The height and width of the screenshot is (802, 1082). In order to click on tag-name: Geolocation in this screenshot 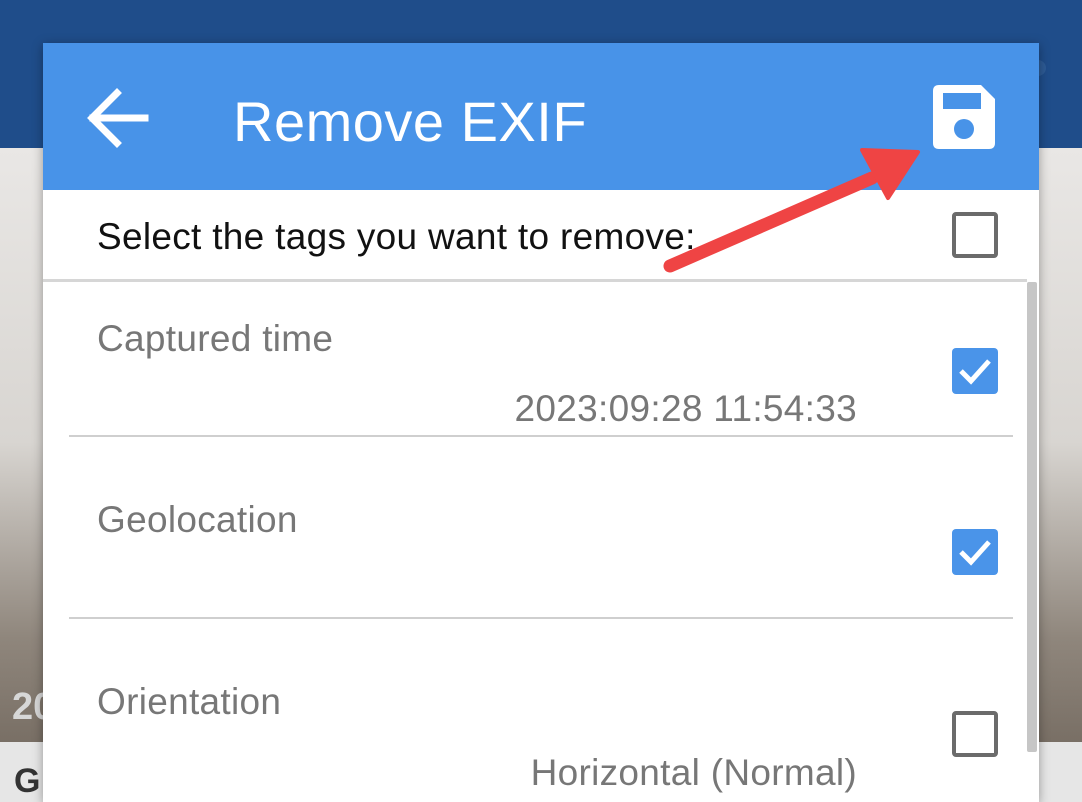, I will do `click(197, 519)`.